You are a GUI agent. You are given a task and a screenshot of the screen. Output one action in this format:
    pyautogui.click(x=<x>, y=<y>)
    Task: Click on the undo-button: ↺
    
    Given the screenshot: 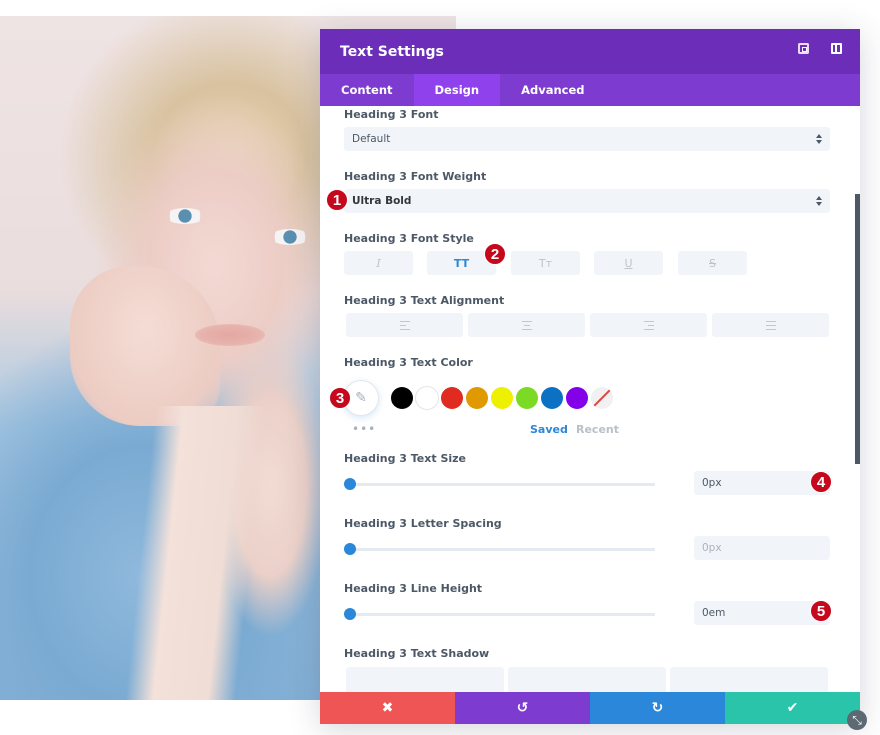 What is the action you would take?
    pyautogui.click(x=522, y=708)
    